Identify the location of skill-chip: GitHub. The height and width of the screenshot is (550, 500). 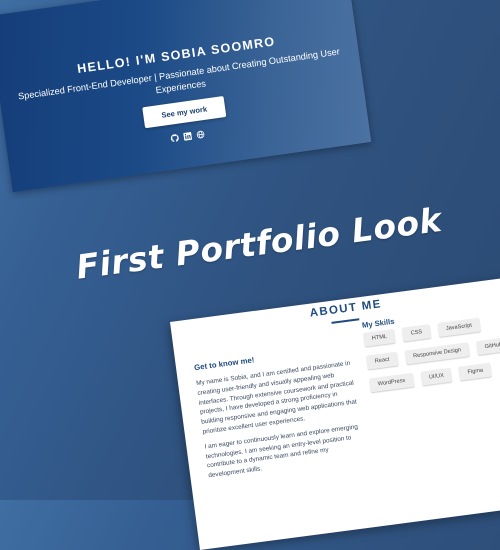
(487, 346).